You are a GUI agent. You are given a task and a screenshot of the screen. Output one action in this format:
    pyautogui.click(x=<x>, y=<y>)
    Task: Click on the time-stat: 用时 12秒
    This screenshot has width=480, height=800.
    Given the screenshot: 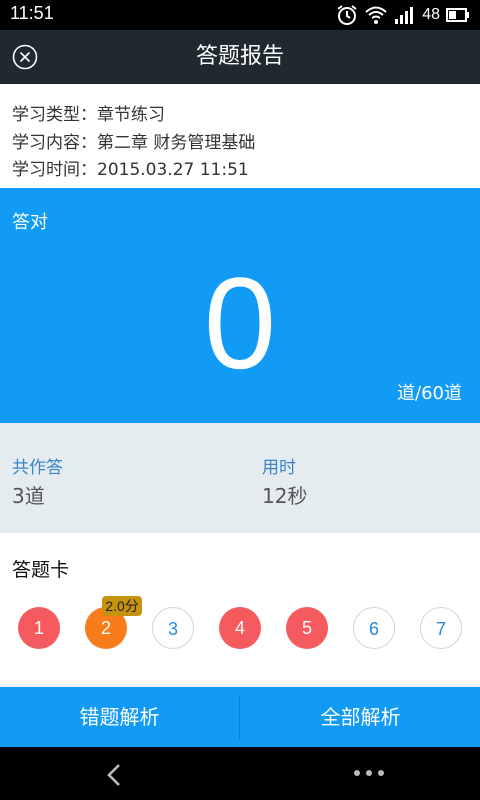 What is the action you would take?
    pyautogui.click(x=284, y=481)
    